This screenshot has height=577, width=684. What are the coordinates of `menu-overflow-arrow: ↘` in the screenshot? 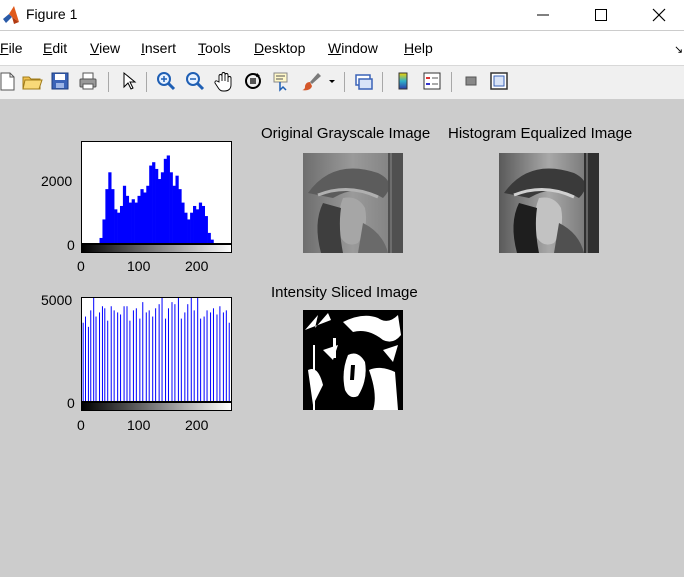 It's located at (678, 49).